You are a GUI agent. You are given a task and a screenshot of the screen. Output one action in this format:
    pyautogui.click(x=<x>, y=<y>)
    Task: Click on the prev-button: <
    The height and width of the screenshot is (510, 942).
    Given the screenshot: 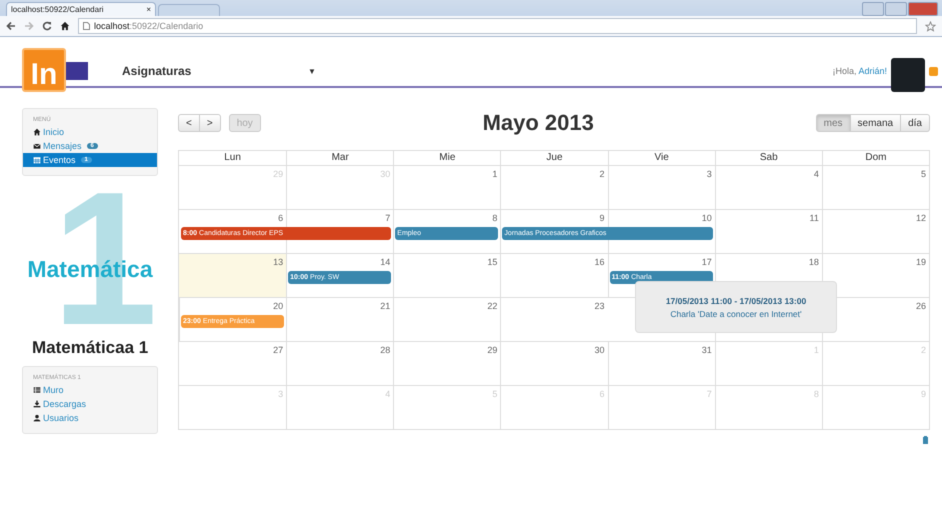 What is the action you would take?
    pyautogui.click(x=189, y=123)
    